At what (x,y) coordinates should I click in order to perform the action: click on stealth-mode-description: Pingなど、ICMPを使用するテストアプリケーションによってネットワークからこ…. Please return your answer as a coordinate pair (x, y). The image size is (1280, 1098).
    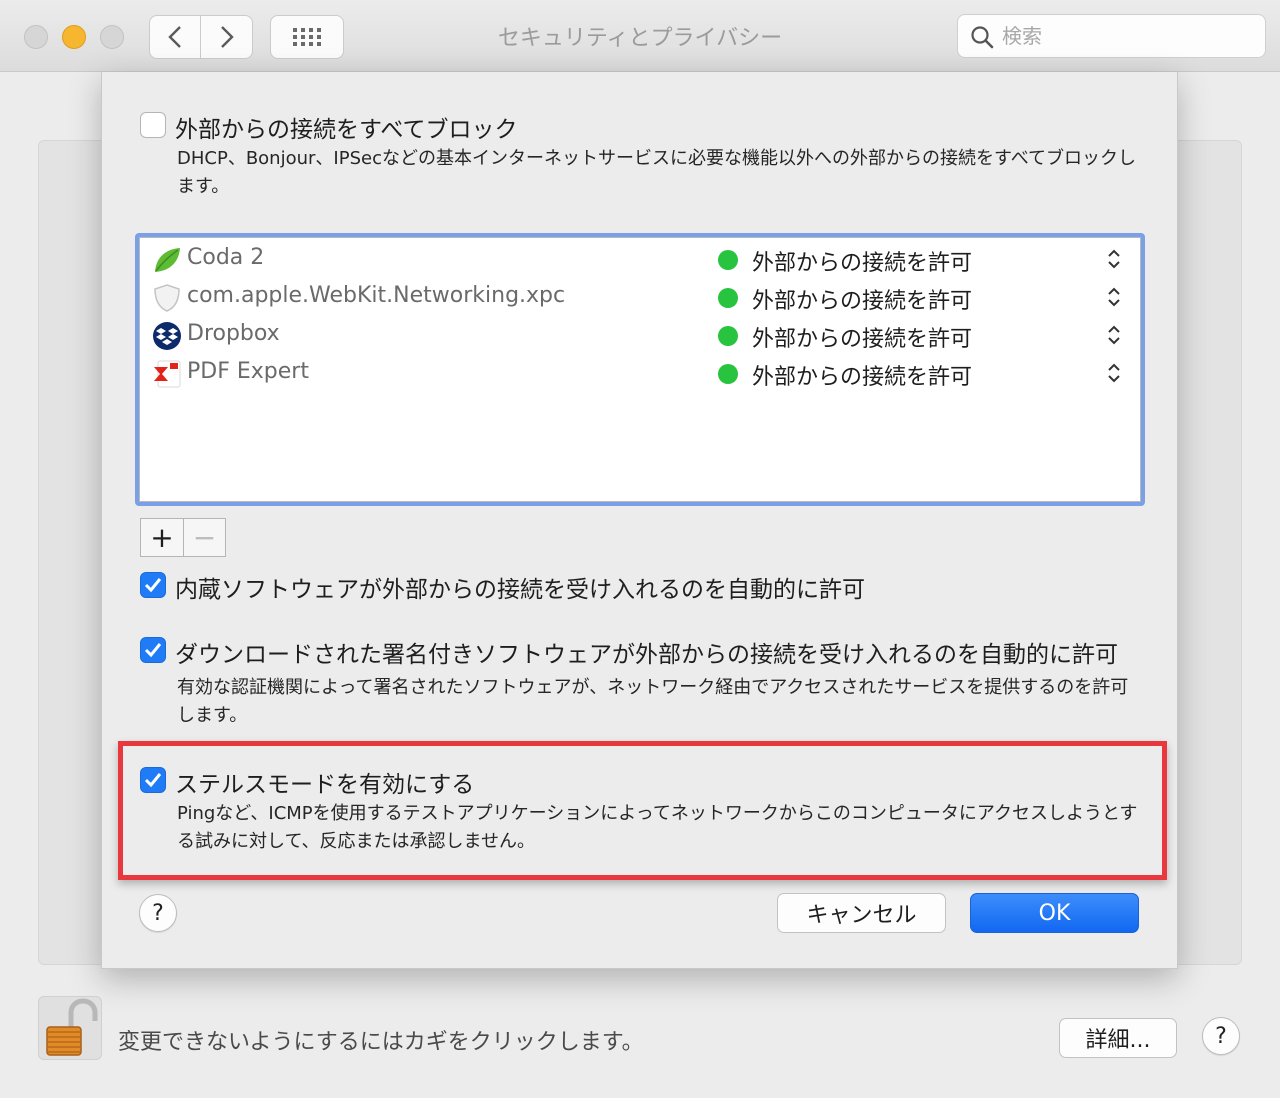
    Looking at the image, I should click on (657, 827).